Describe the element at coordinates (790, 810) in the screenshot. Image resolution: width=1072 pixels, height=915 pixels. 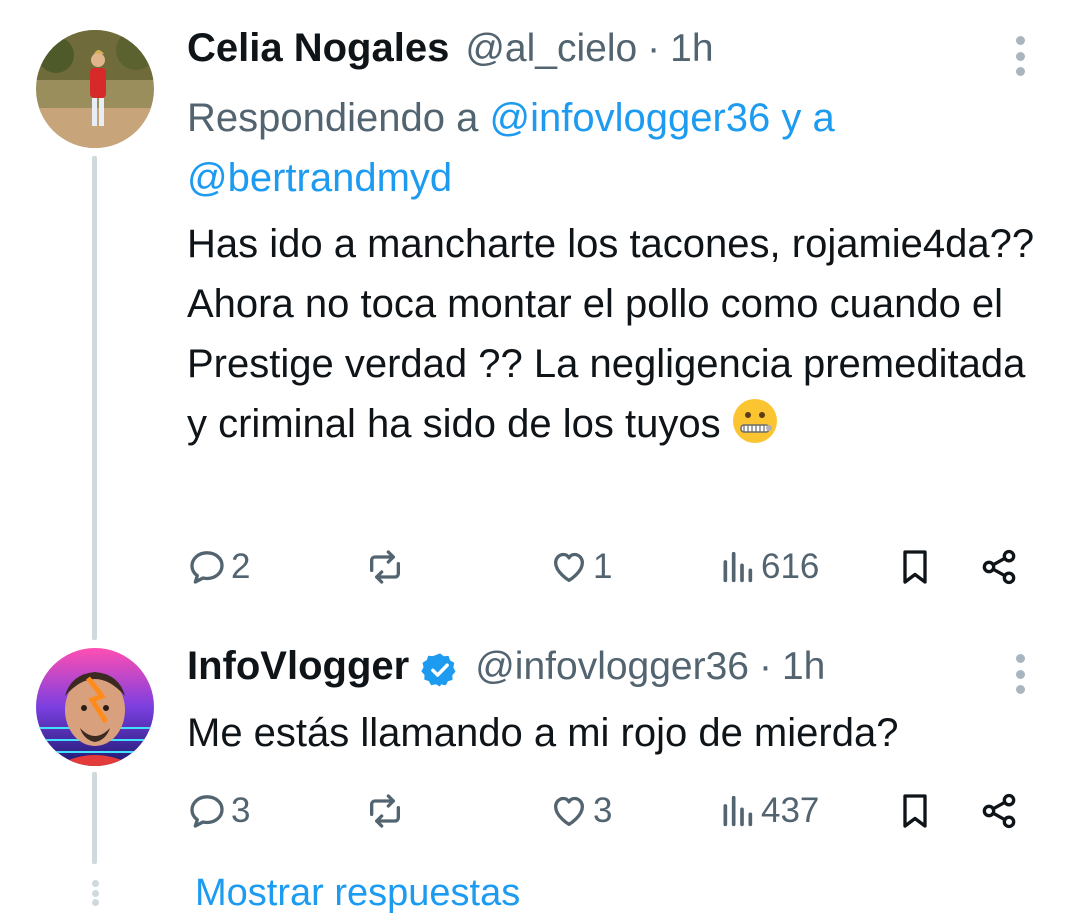
I see `view-count: 437` at that location.